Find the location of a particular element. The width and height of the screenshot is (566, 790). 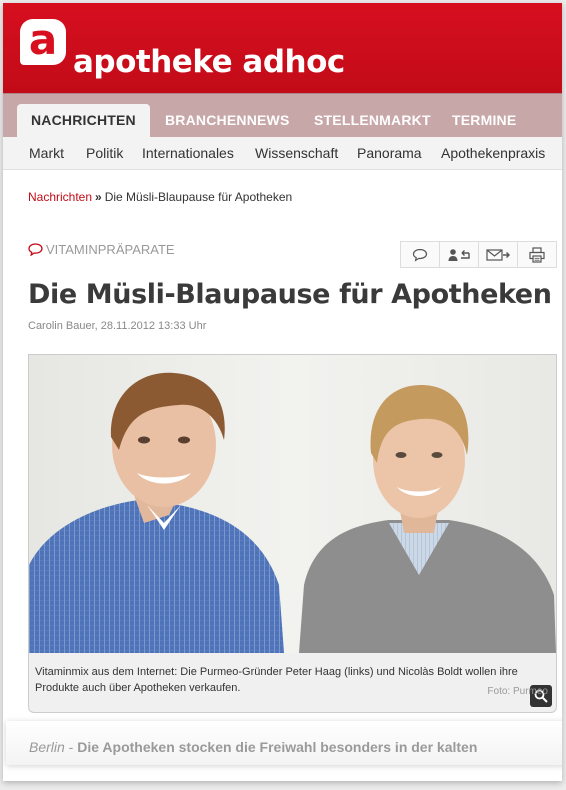

share-user-icon is located at coordinates (459, 254).